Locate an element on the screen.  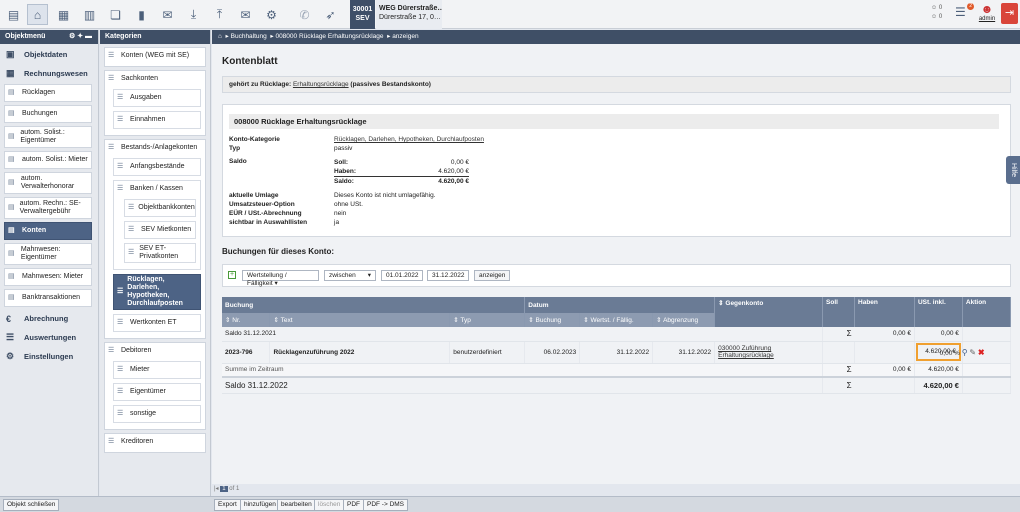
edit-icon: ✎ is located at coordinates (972, 352).